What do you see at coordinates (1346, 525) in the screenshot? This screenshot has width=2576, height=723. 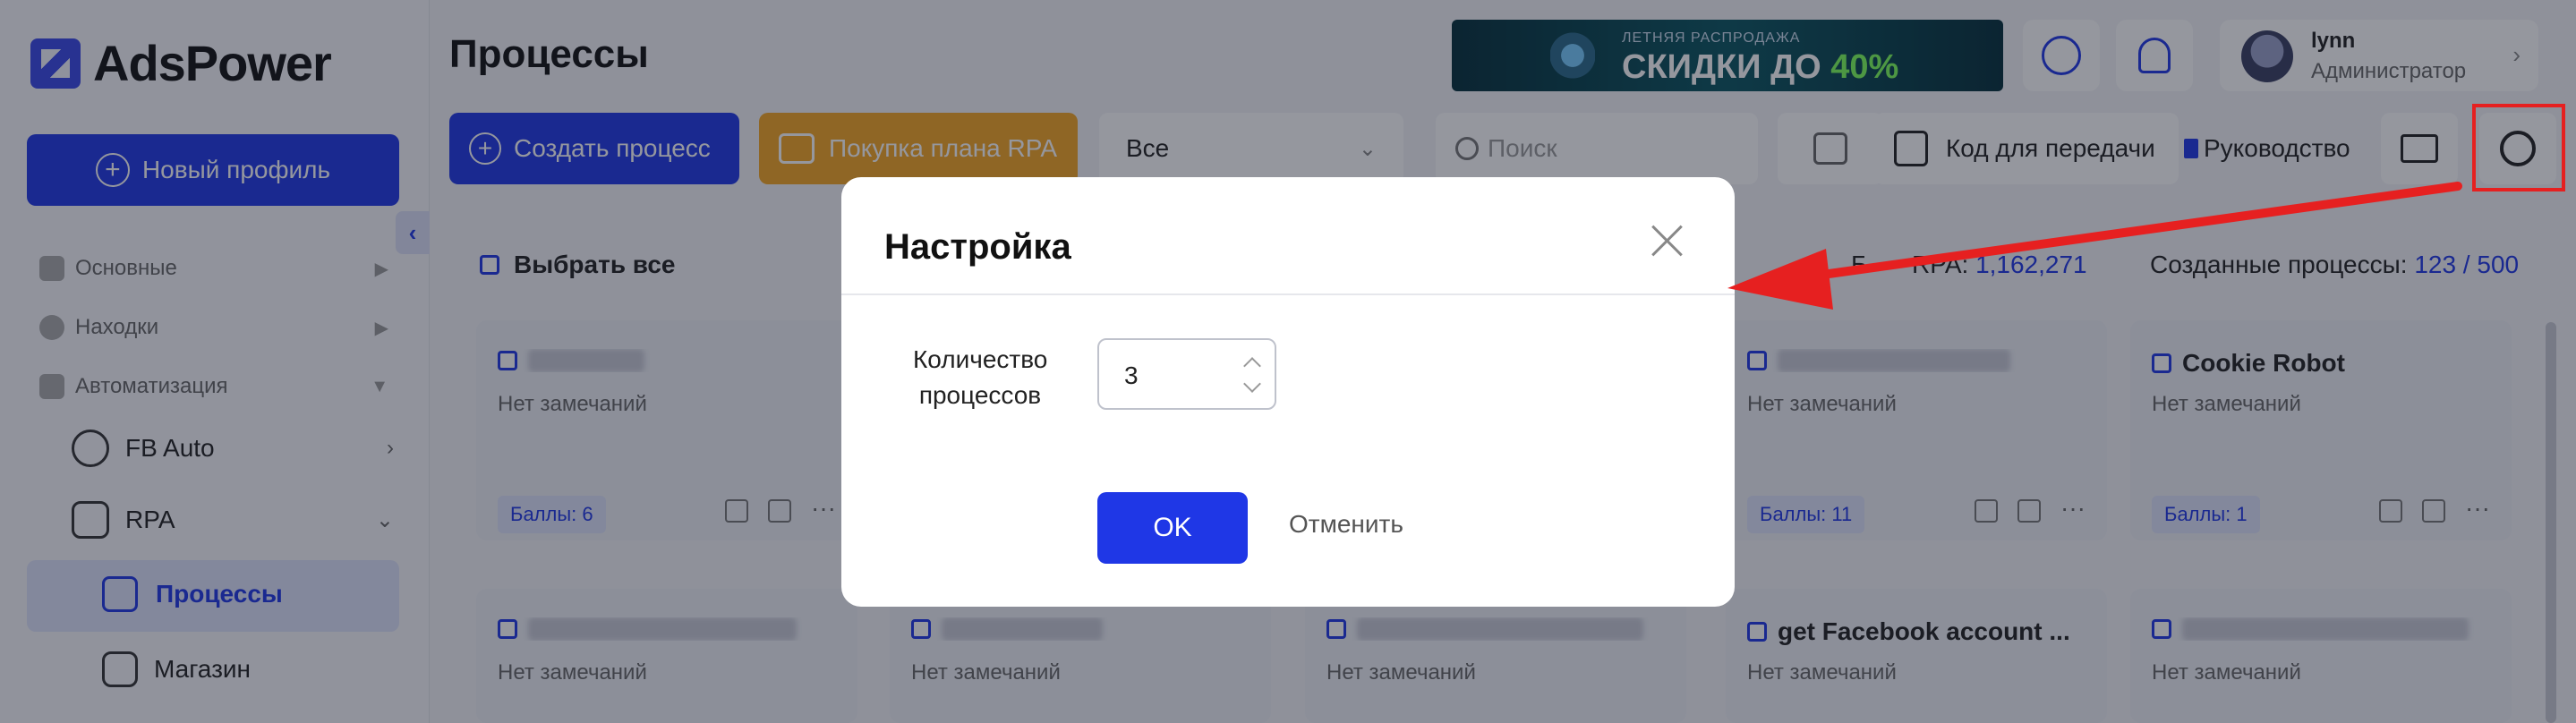 I see `cancel-button: Отменить` at bounding box center [1346, 525].